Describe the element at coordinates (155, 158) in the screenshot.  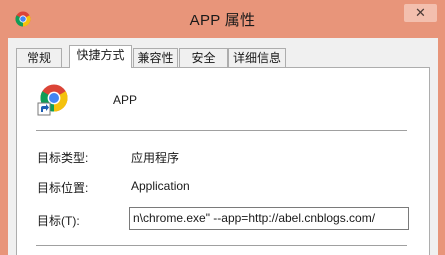
I see `target-type-value: 应用程序` at that location.